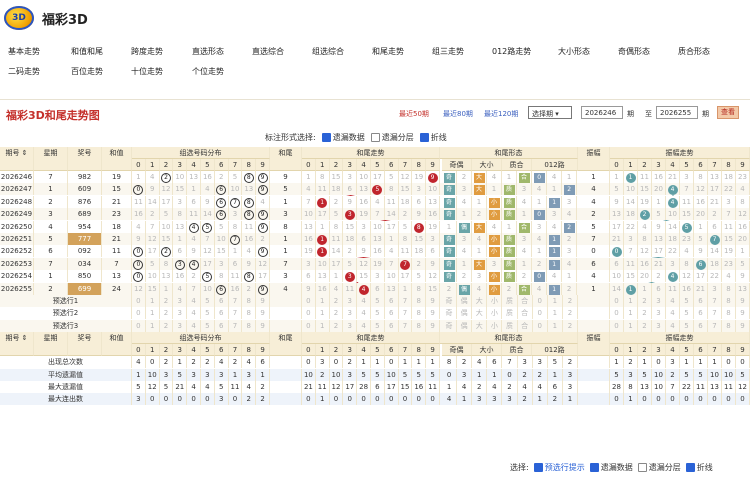  I want to click on recent-120-link: 最近120期, so click(501, 114).